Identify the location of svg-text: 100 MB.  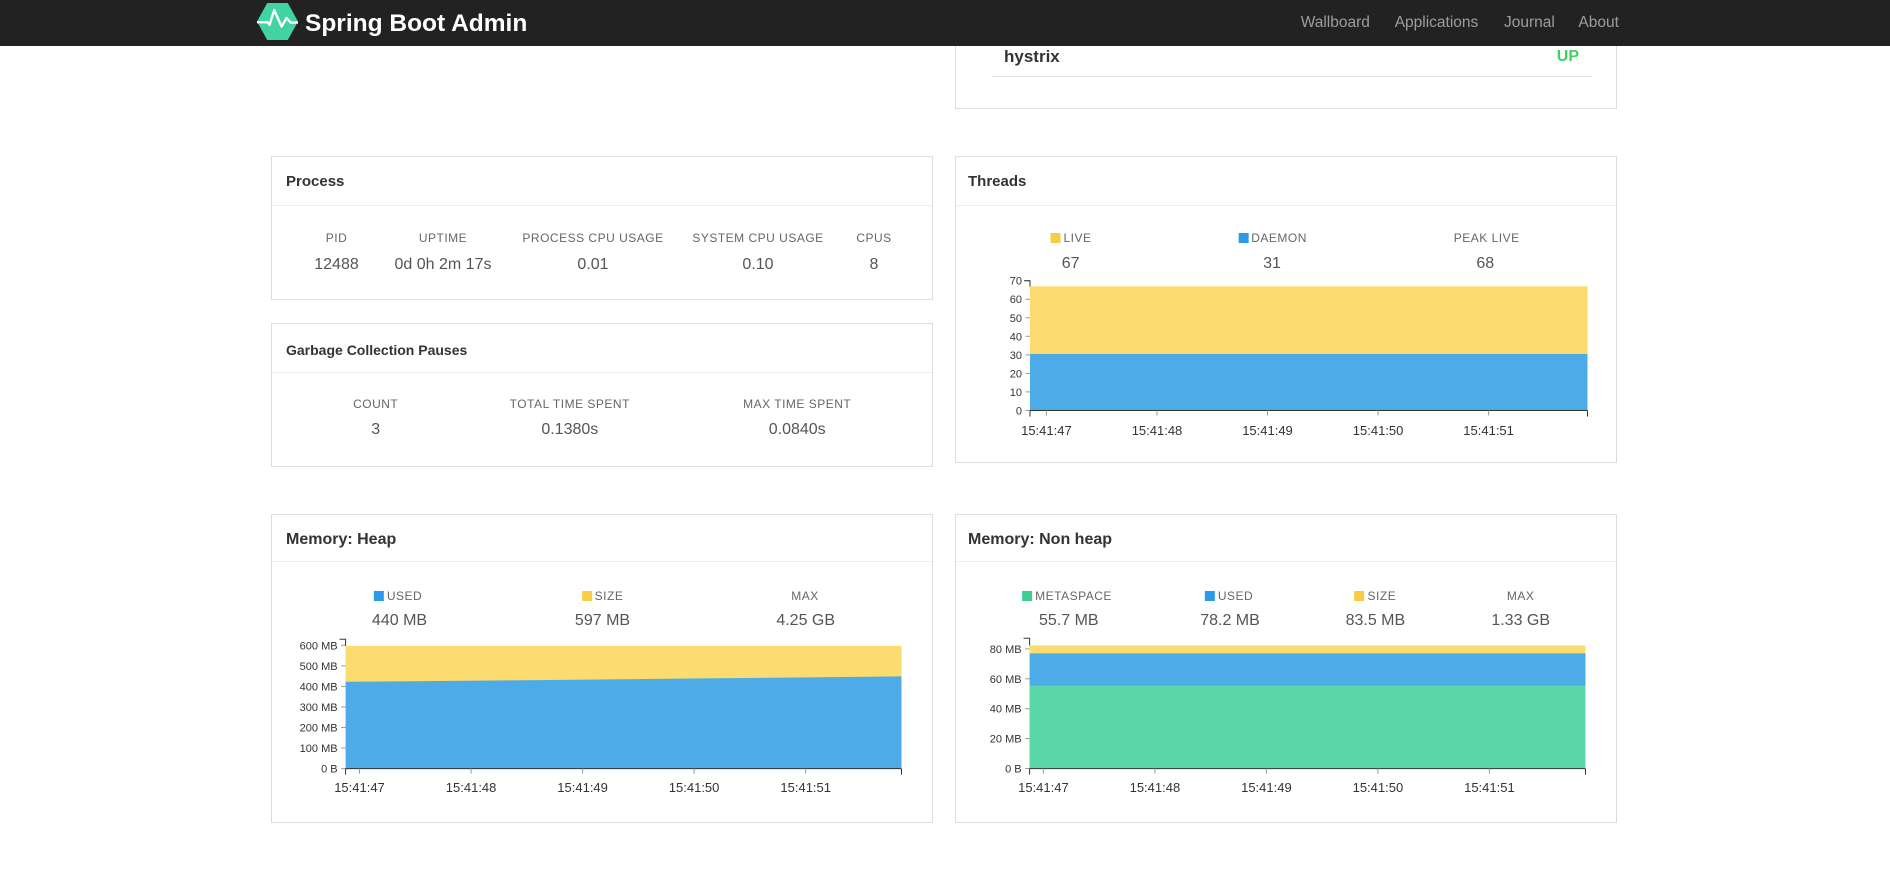
(319, 749).